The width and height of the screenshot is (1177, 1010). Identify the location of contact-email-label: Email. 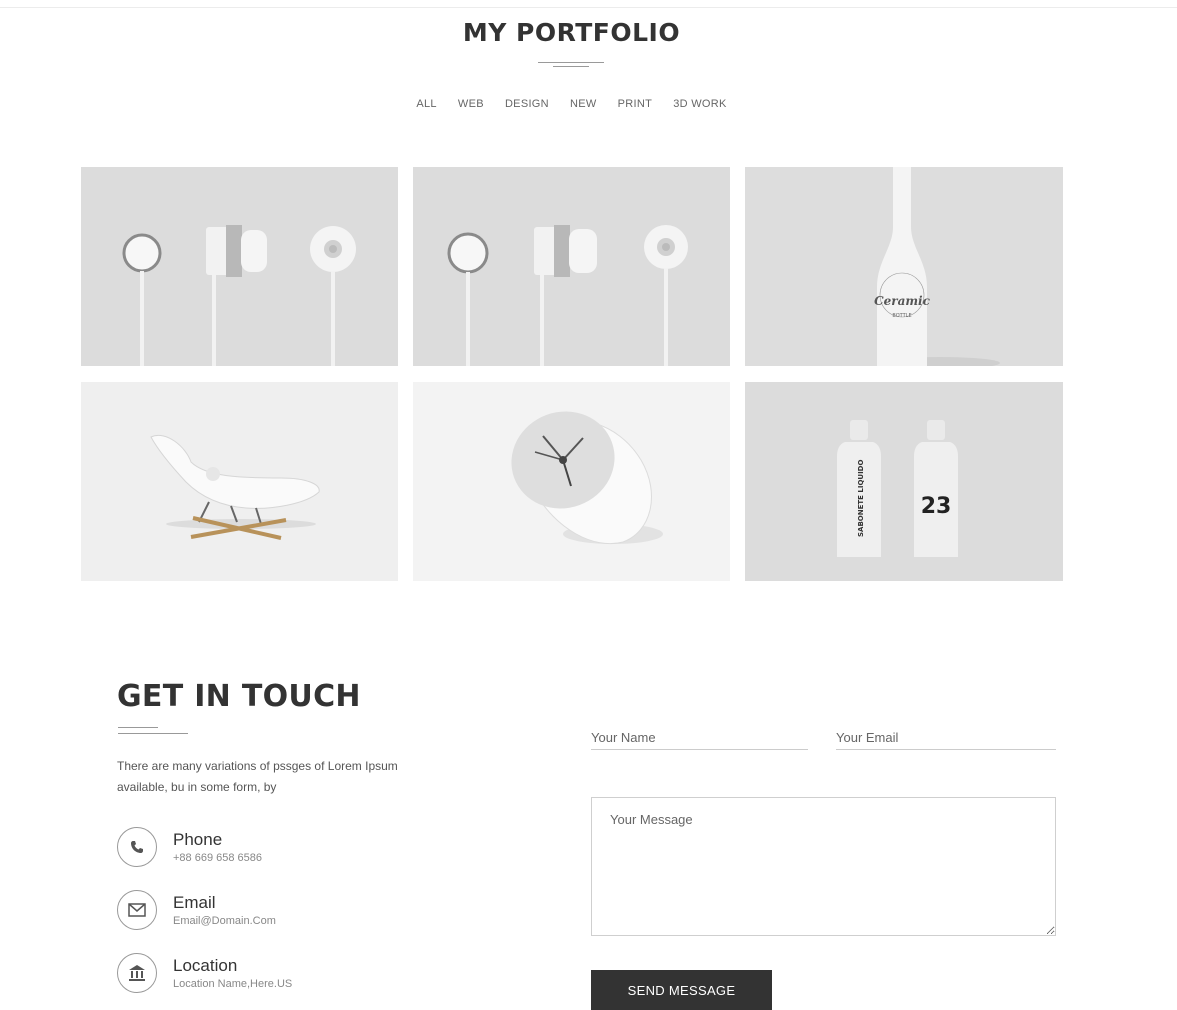
(194, 902).